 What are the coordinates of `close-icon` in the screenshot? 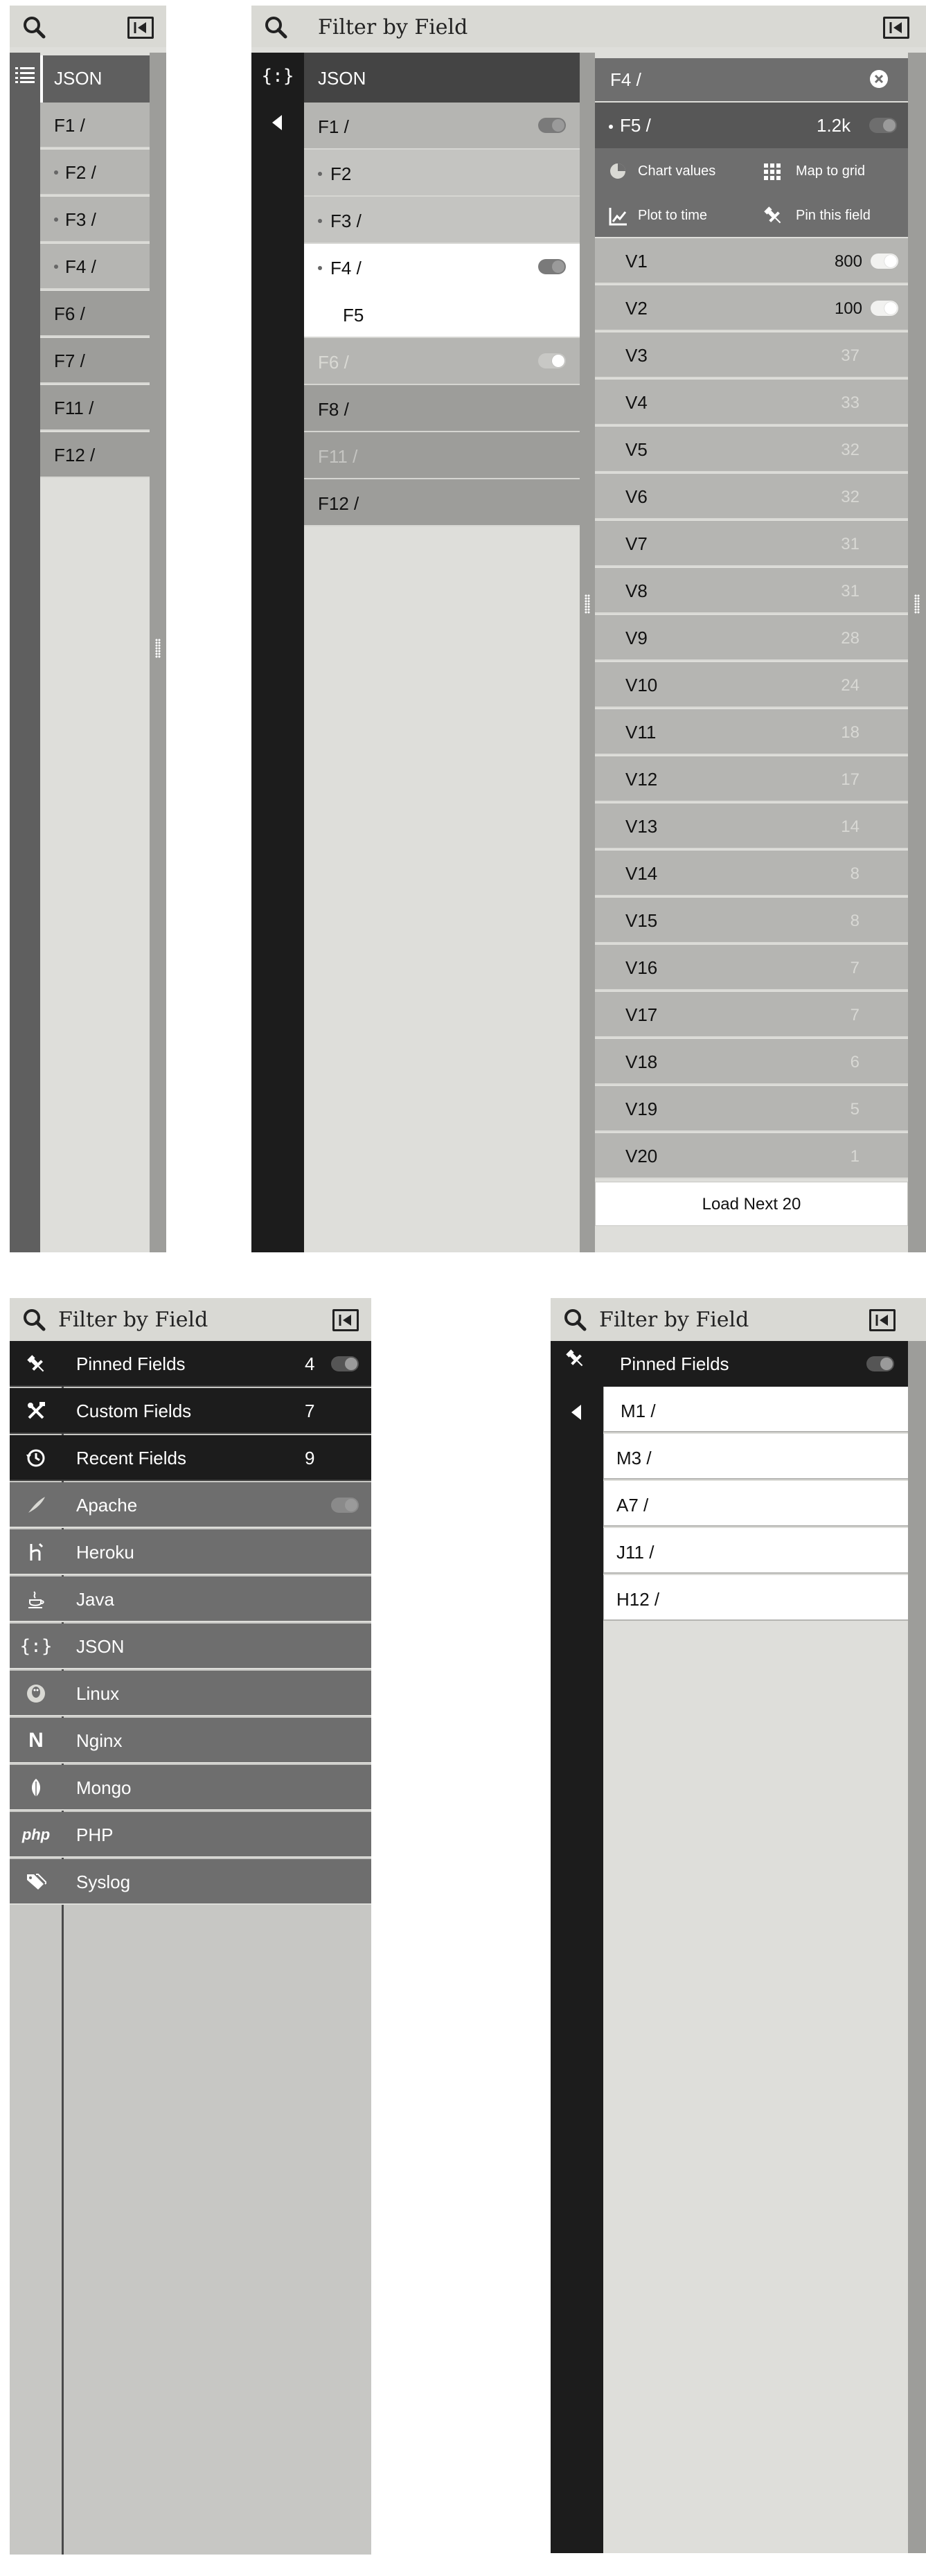 It's located at (879, 79).